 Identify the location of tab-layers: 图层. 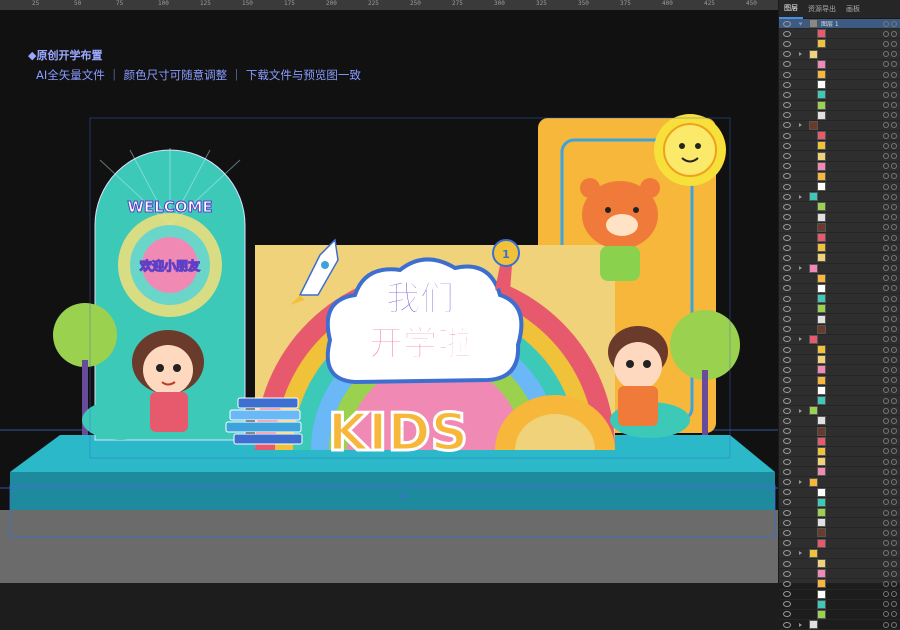
(791, 9).